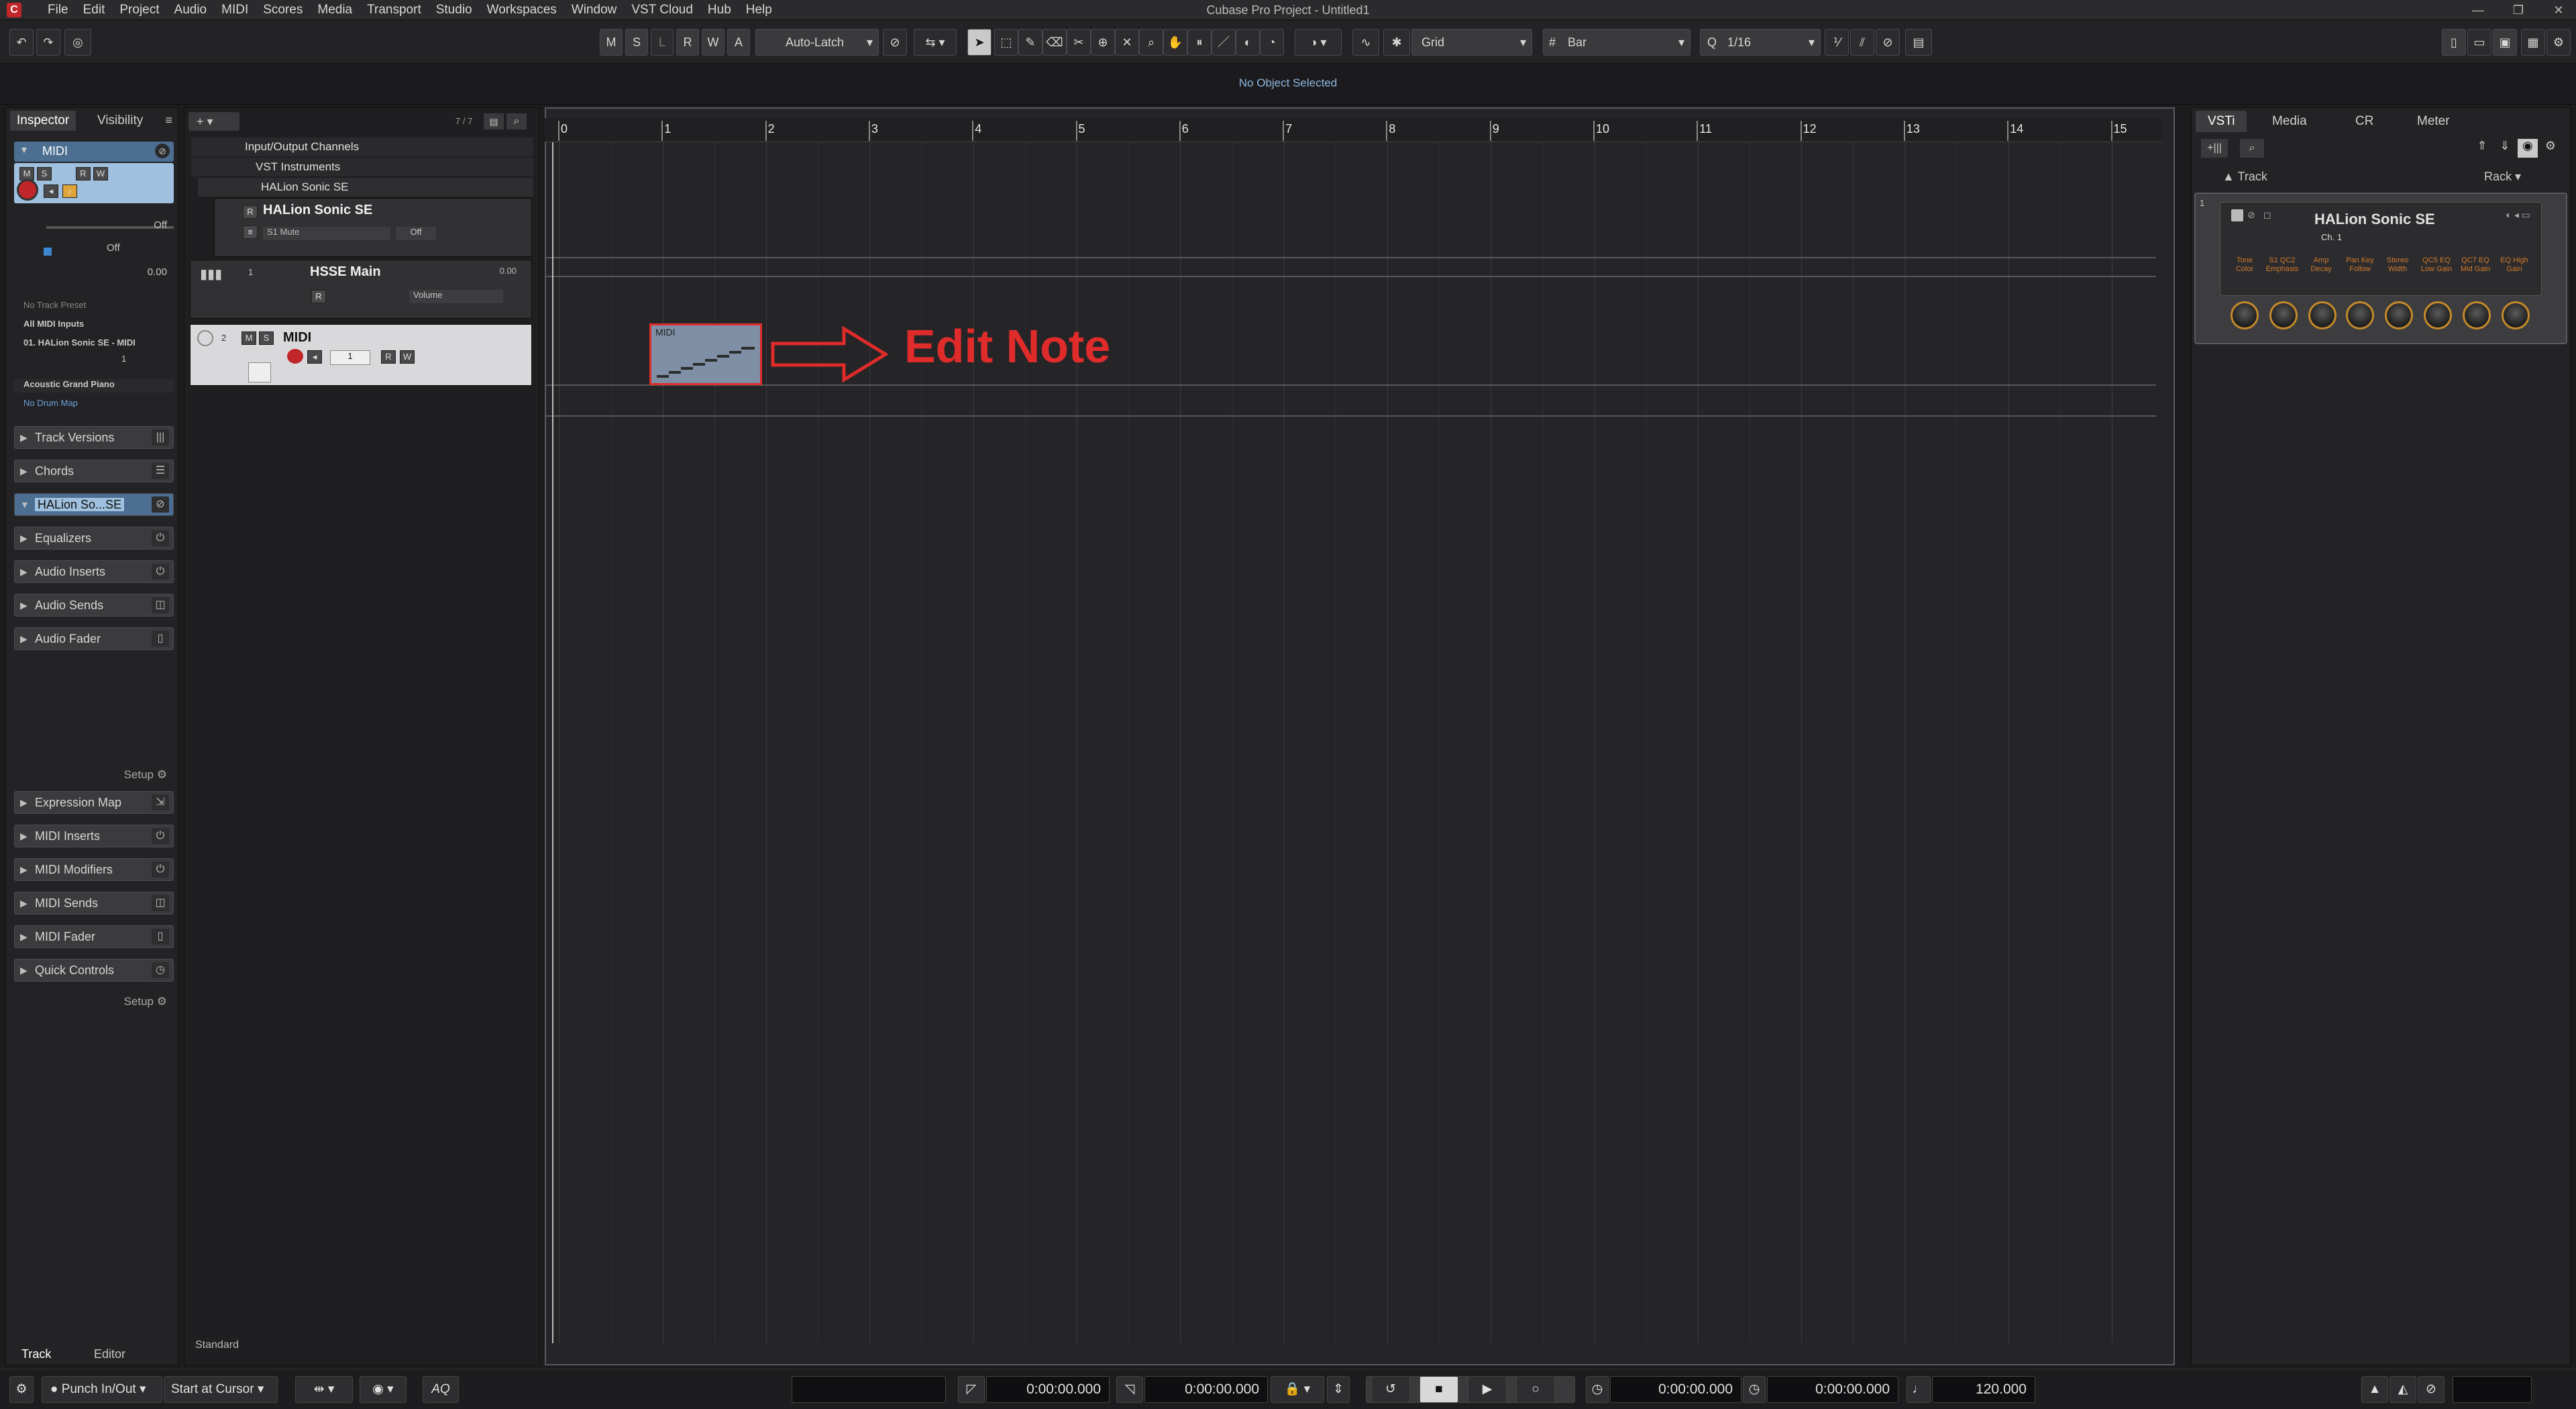  Describe the element at coordinates (2374, 1389) in the screenshot. I see `click-icon: ▲` at that location.